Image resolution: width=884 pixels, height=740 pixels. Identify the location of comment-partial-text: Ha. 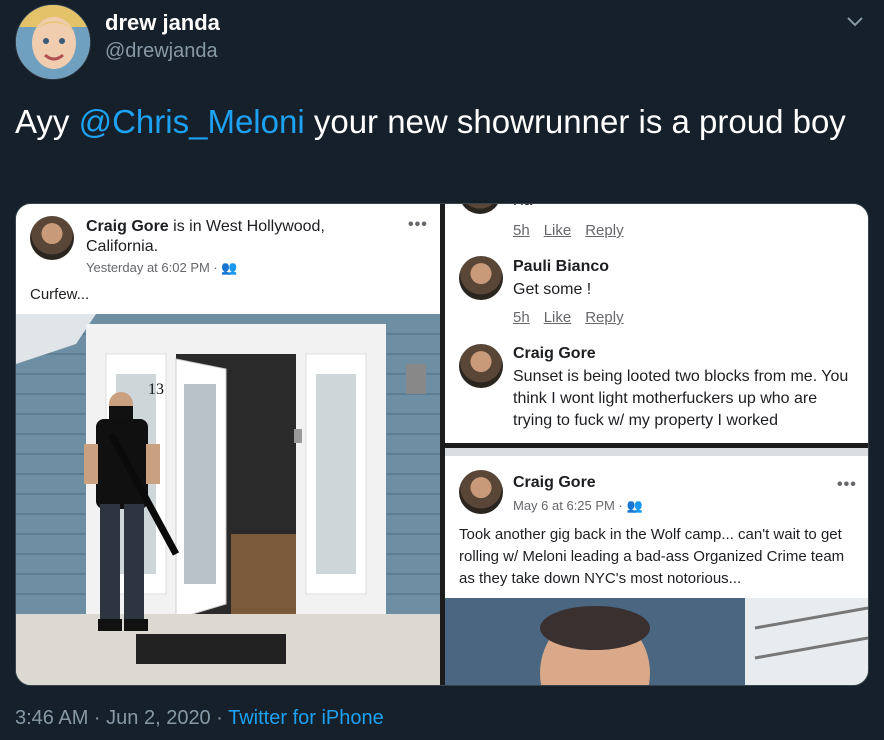
(522, 208).